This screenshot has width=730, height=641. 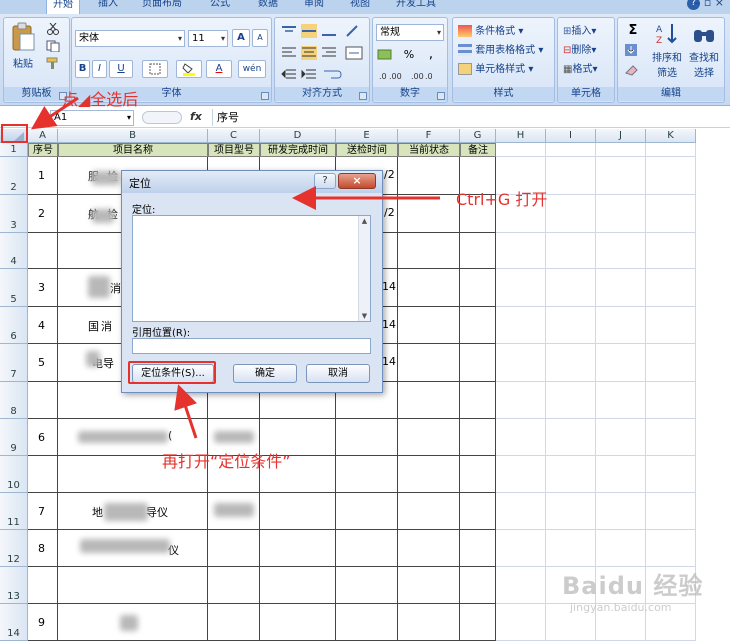 I want to click on format-as-table-button: 套用表格格式 ▾, so click(x=500, y=48).